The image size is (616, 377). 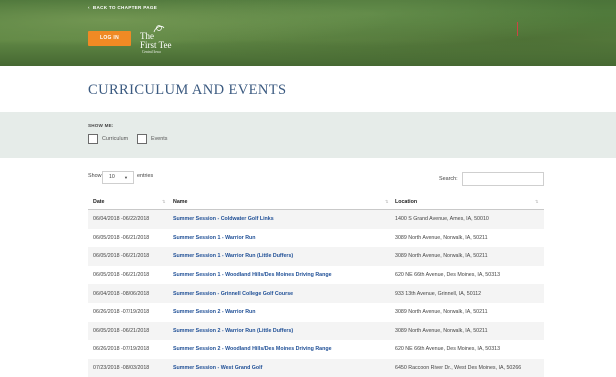 What do you see at coordinates (118, 177) in the screenshot?
I see `entries-select: 10 ▼` at bounding box center [118, 177].